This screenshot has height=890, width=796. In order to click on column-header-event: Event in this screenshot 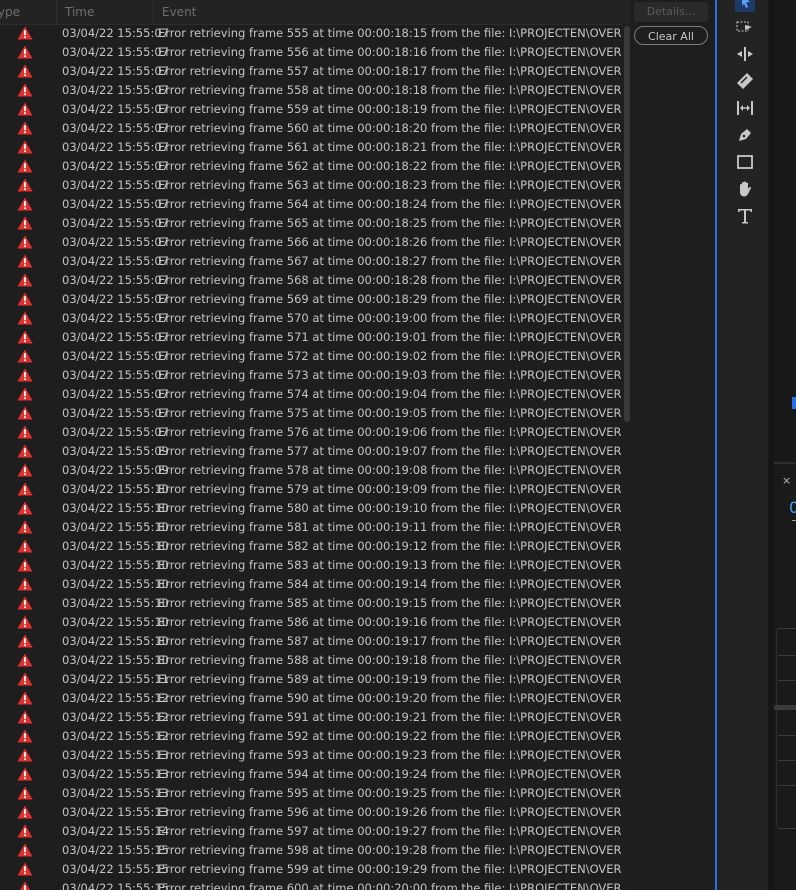, I will do `click(179, 12)`.